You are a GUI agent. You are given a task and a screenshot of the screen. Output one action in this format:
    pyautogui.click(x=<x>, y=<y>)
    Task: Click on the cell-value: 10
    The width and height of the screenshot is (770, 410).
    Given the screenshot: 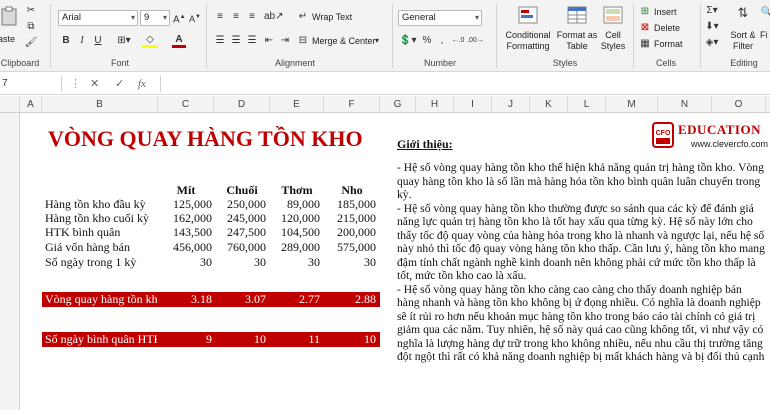 What is the action you would take?
    pyautogui.click(x=260, y=339)
    